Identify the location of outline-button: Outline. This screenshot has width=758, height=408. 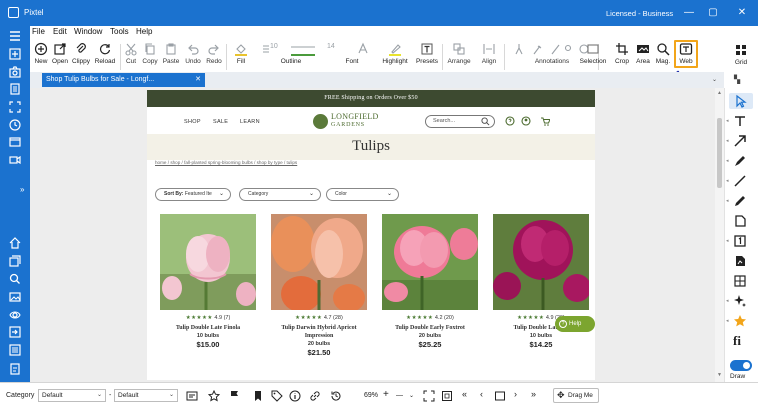
(291, 56).